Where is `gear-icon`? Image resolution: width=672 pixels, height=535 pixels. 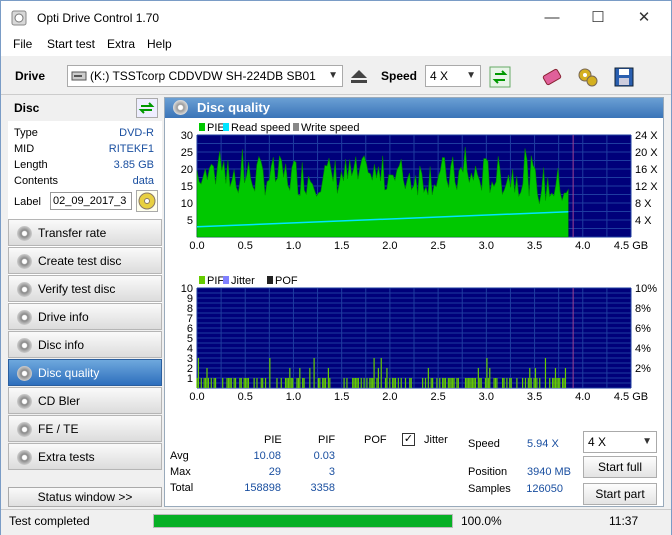 gear-icon is located at coordinates (588, 77).